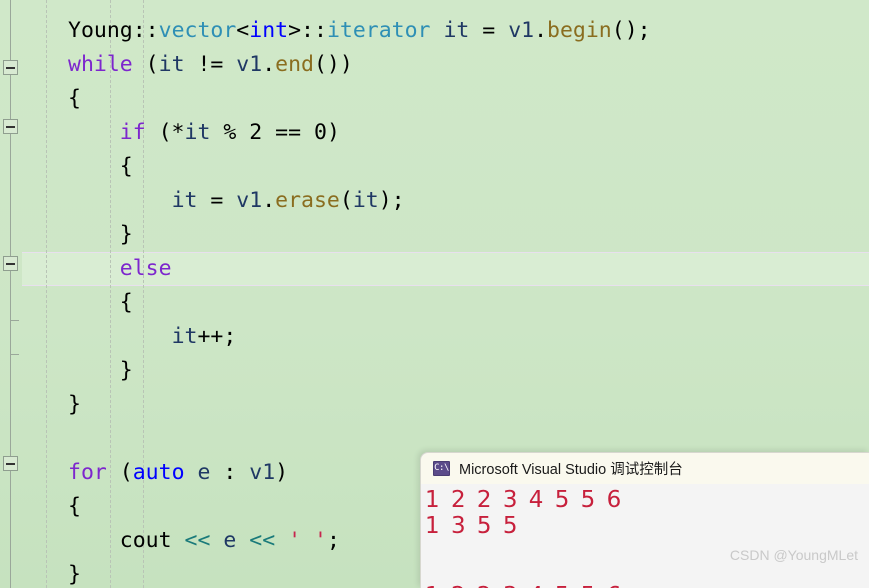 This screenshot has height=588, width=869. I want to click on code-token-plain: );, so click(391, 200).